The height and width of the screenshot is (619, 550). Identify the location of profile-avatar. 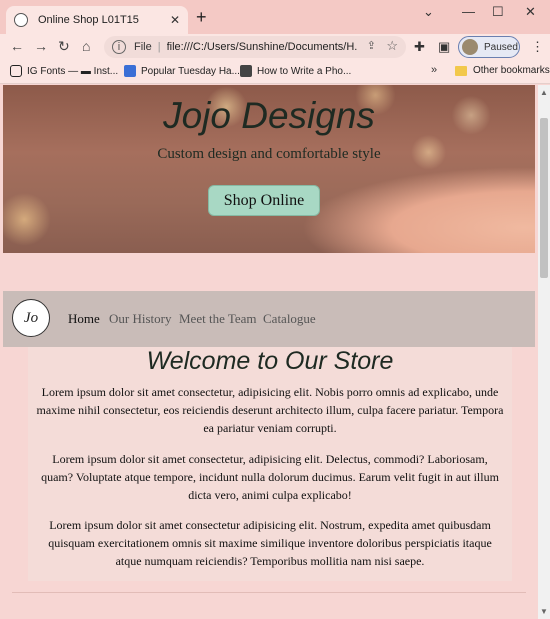
(470, 47).